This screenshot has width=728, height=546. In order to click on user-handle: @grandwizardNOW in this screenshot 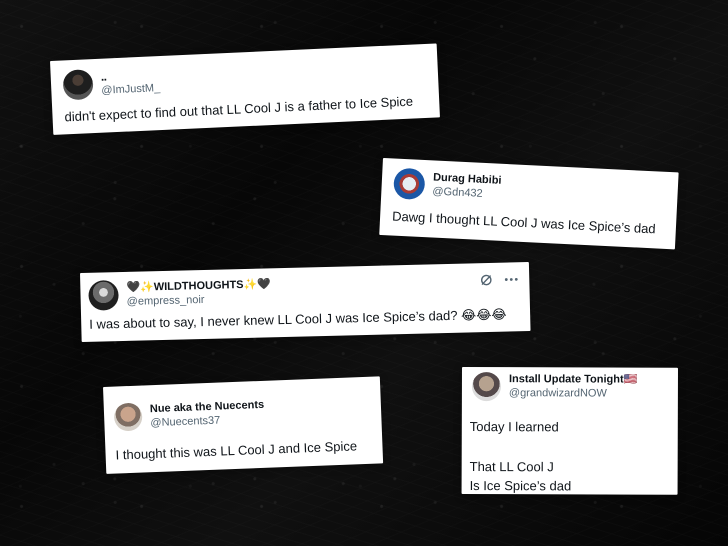, I will do `click(573, 393)`.